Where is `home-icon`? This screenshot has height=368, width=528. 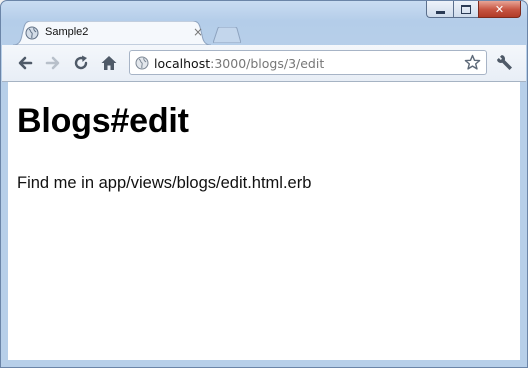 home-icon is located at coordinates (109, 63).